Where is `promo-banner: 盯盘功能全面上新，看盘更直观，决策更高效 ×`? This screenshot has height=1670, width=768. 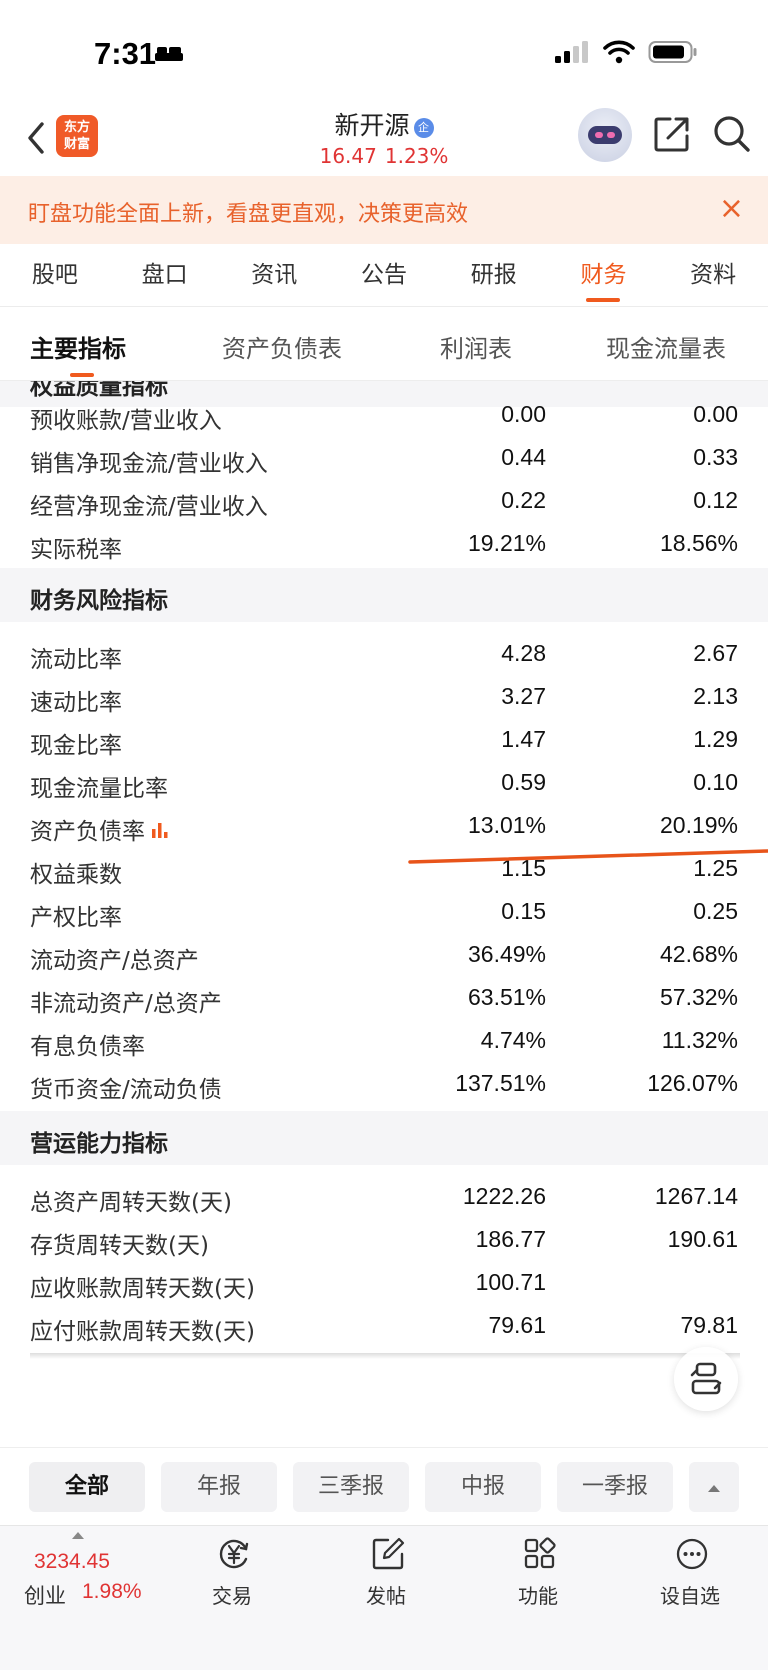
promo-banner: 盯盘功能全面上新，看盘更直观，决策更高效 × is located at coordinates (384, 210).